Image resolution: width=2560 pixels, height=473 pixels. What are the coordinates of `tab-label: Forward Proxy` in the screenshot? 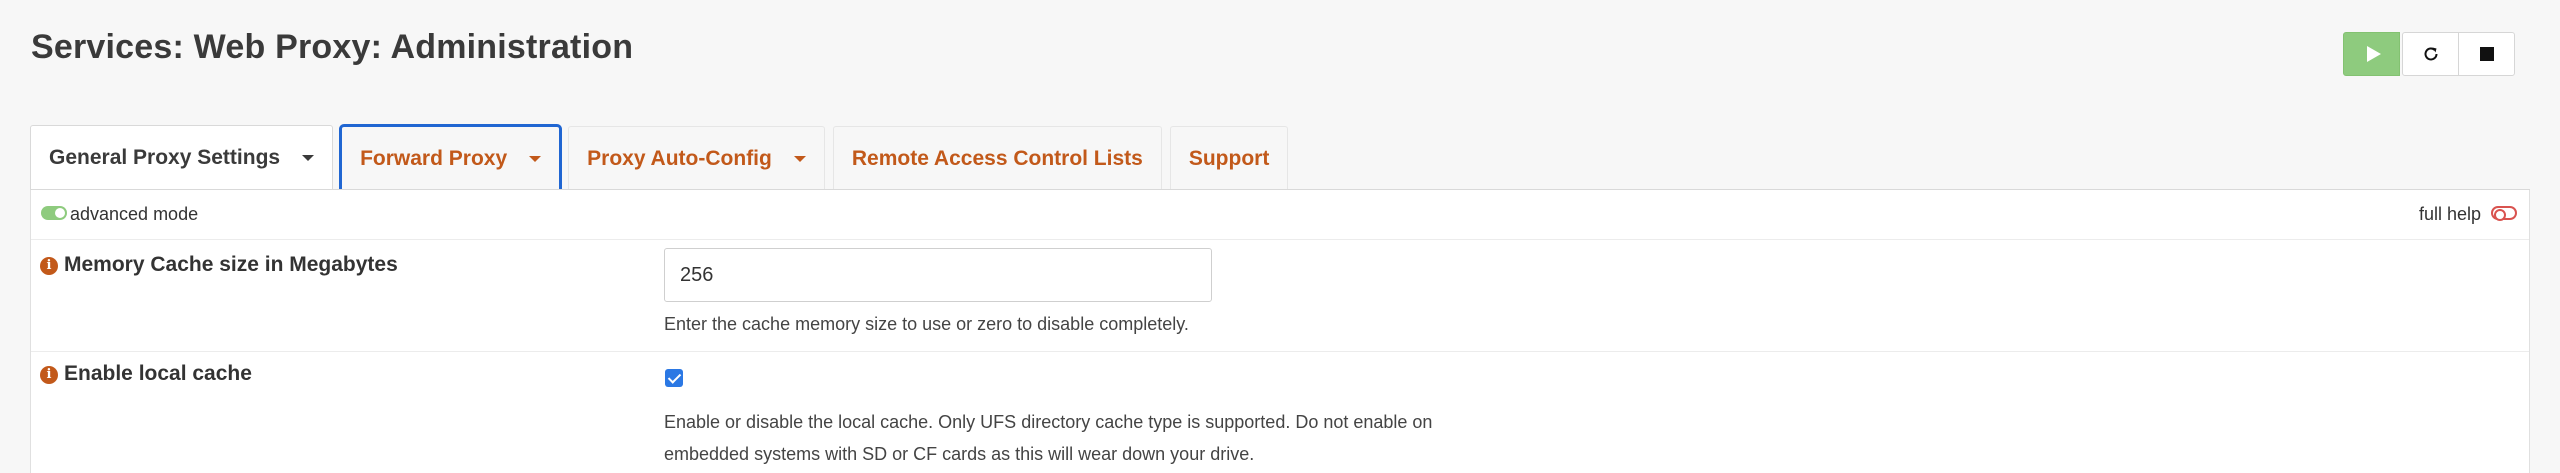 It's located at (434, 158).